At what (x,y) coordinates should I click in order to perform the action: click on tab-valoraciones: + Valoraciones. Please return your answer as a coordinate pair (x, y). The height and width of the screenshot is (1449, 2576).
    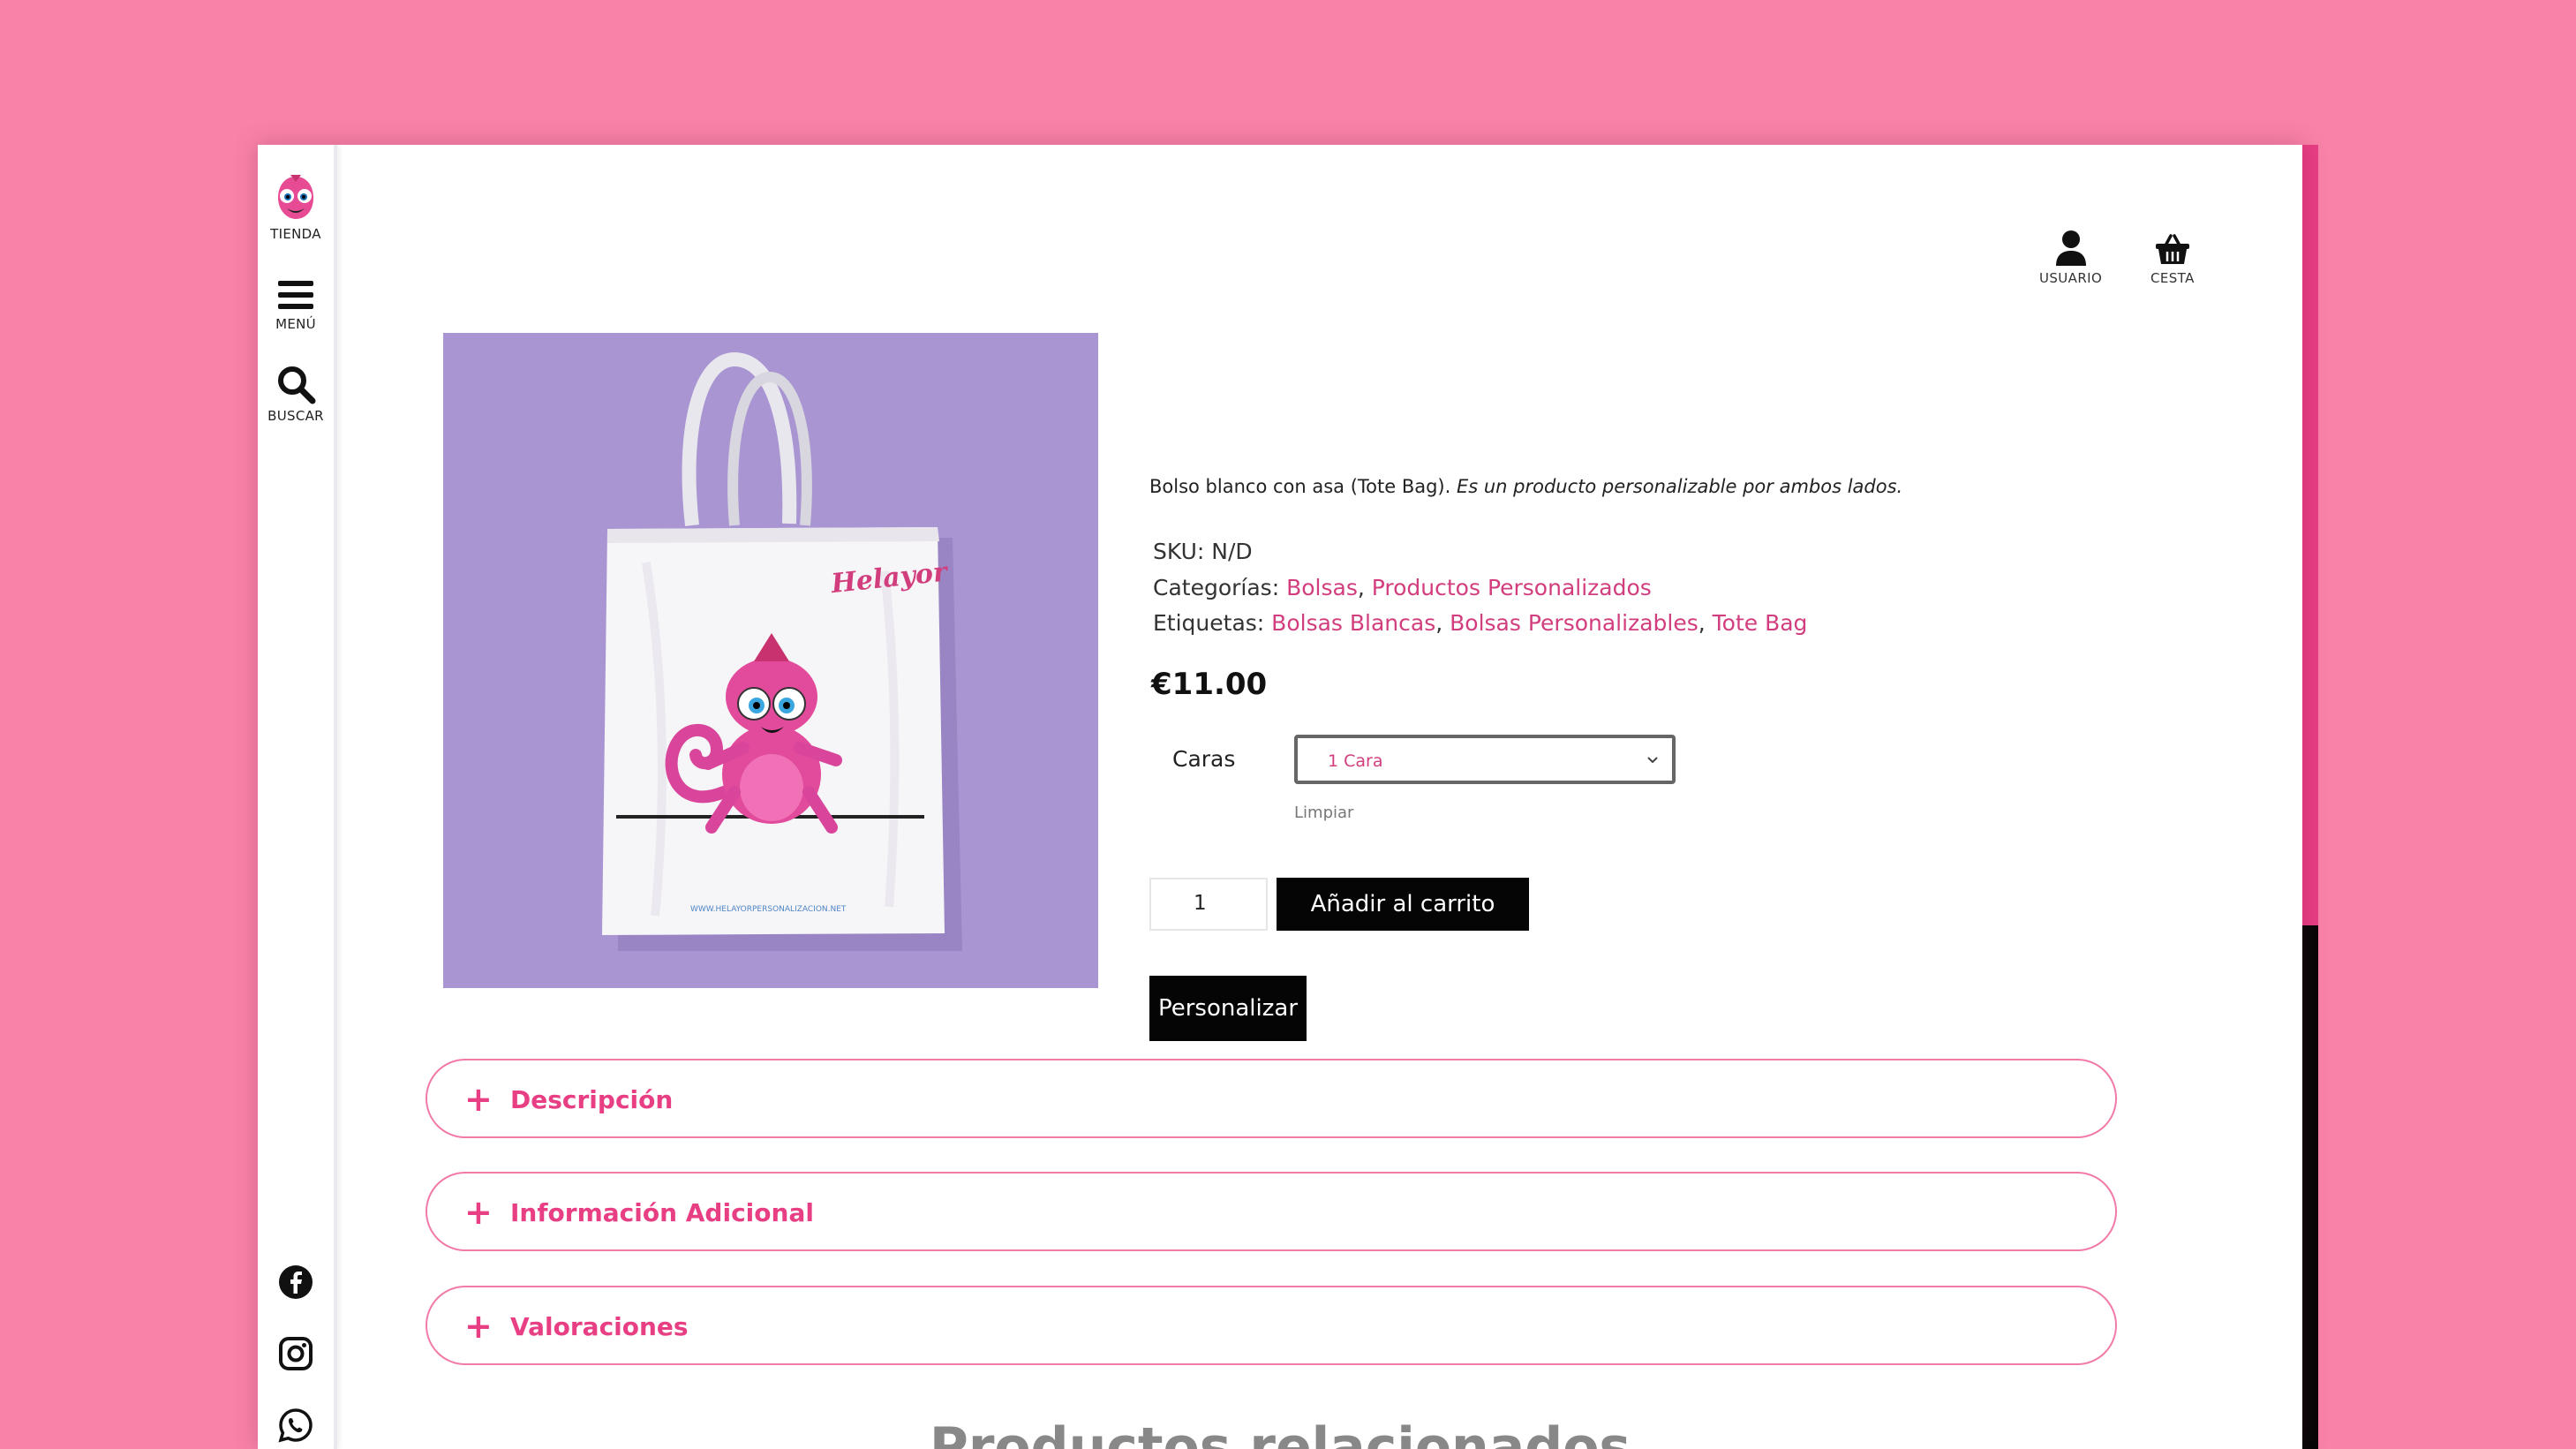
    Looking at the image, I should click on (1272, 1325).